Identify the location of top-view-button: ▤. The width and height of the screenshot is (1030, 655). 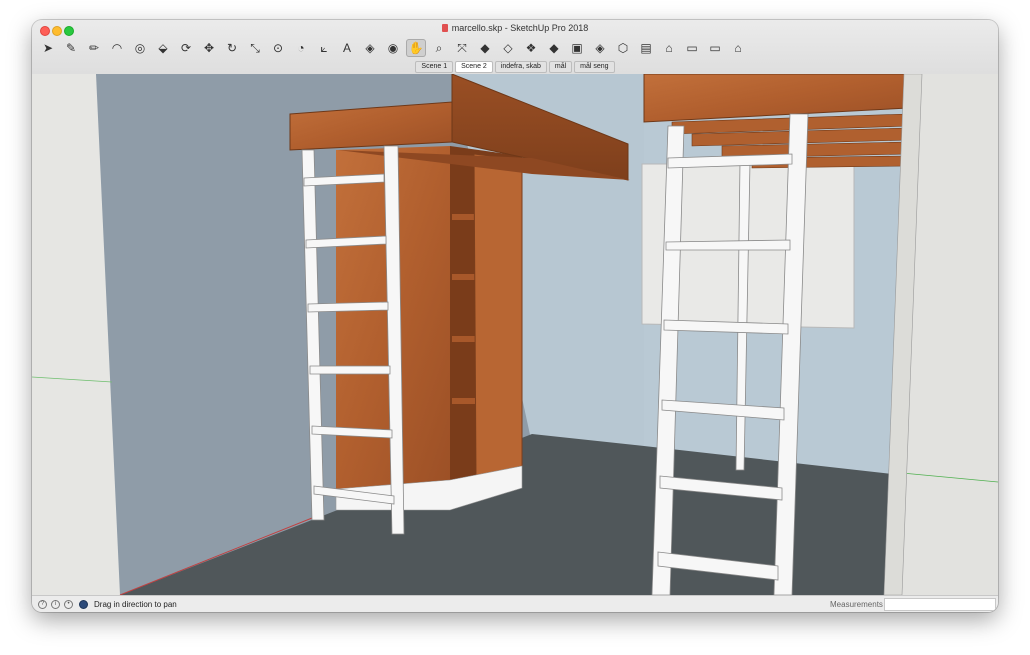
(646, 48).